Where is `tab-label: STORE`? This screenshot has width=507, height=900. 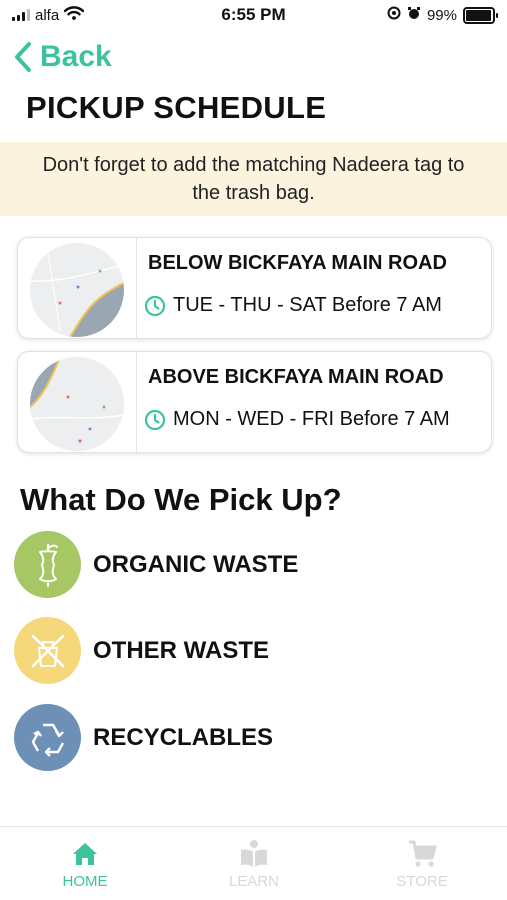
tab-label: STORE is located at coordinates (422, 881).